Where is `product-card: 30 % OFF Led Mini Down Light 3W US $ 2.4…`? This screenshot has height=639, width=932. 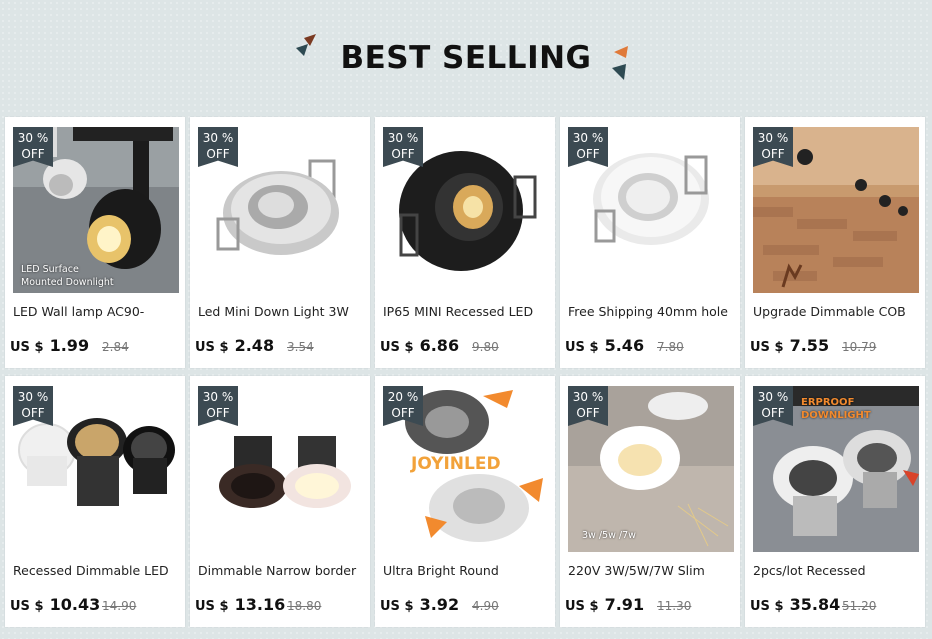 product-card: 30 % OFF Led Mini Down Light 3W US $ 2.4… is located at coordinates (280, 242).